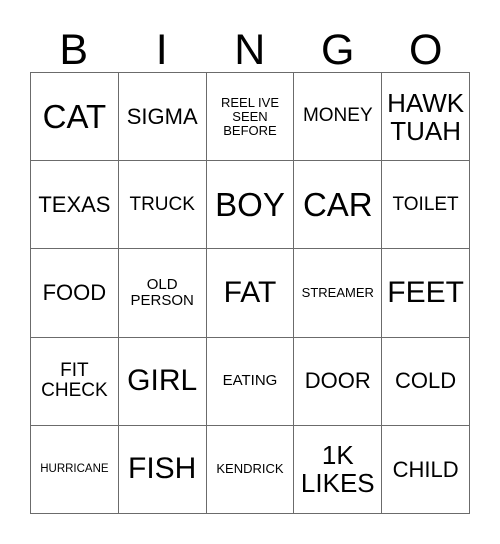  I want to click on bingo-cell: TRUCK, so click(162, 205).